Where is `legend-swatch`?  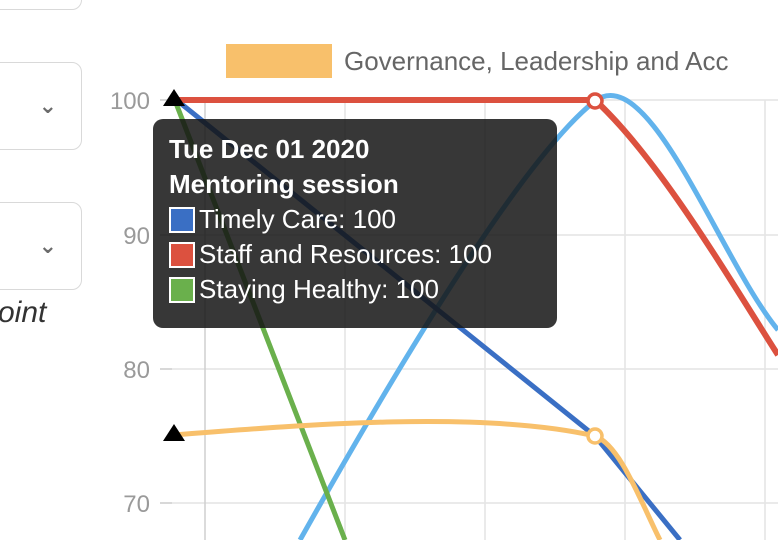 legend-swatch is located at coordinates (279, 61).